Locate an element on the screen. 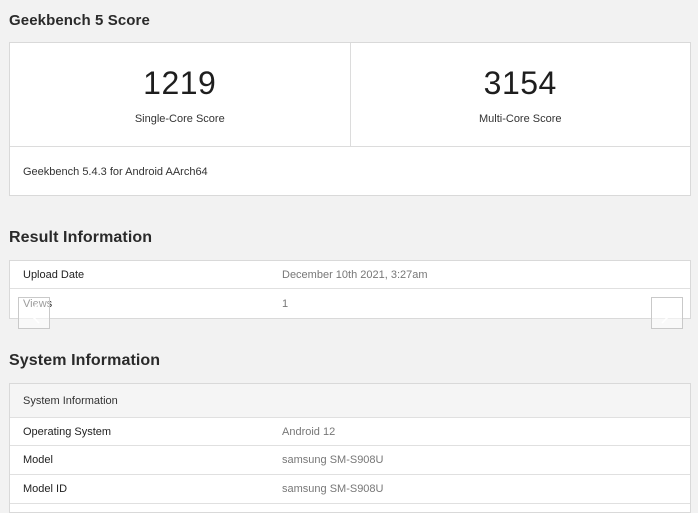  next-button is located at coordinates (667, 313).